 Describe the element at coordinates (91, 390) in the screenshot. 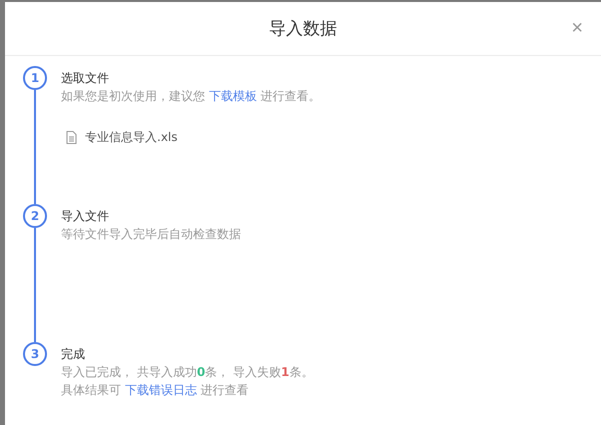

I see `description-text: 具体结果可` at that location.